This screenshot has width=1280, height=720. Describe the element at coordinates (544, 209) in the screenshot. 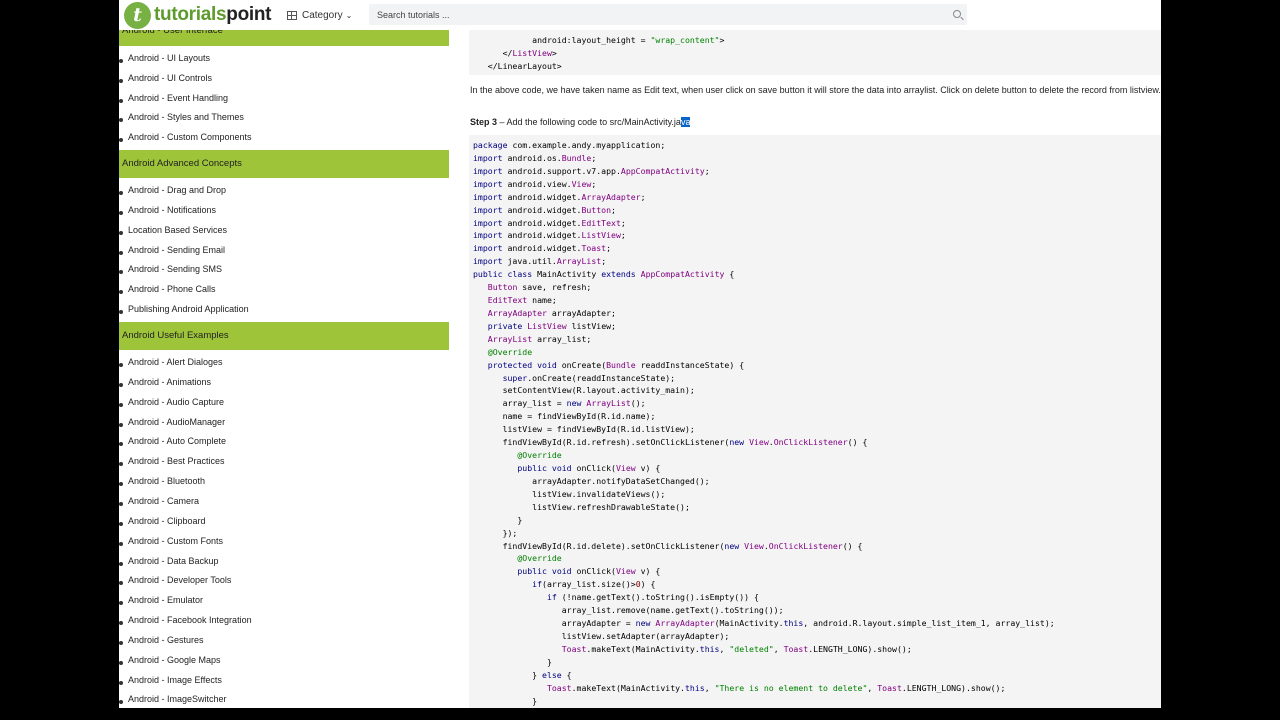

I see `code-line: import android.widget.Button;` at that location.